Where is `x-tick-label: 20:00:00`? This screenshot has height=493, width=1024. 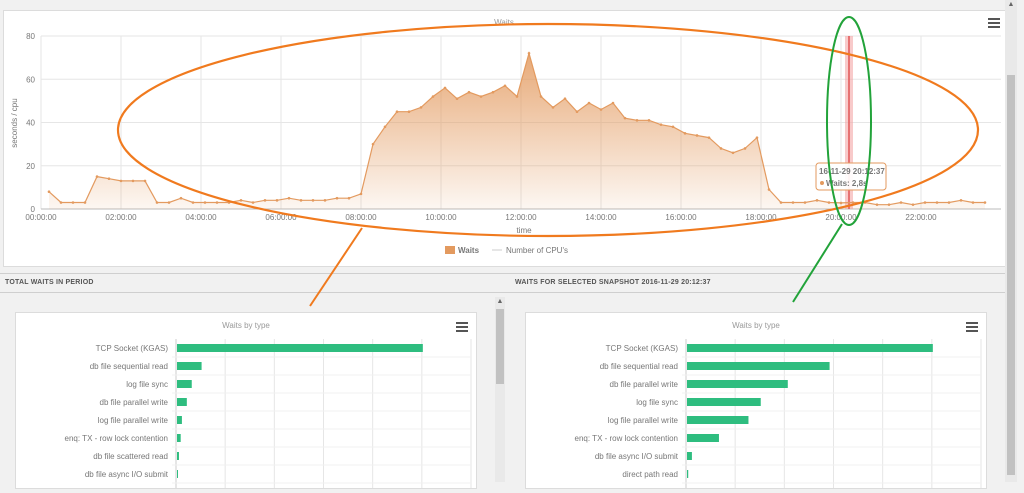 x-tick-label: 20:00:00 is located at coordinates (841, 217).